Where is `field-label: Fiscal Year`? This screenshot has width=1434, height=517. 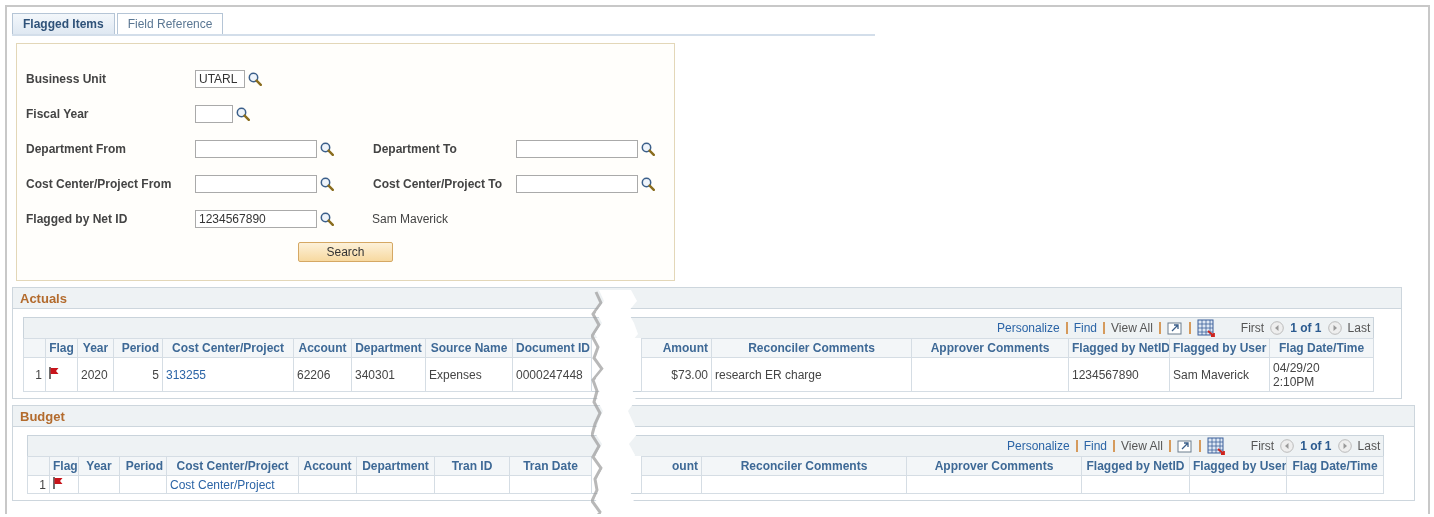
field-label: Fiscal Year is located at coordinates (57, 114).